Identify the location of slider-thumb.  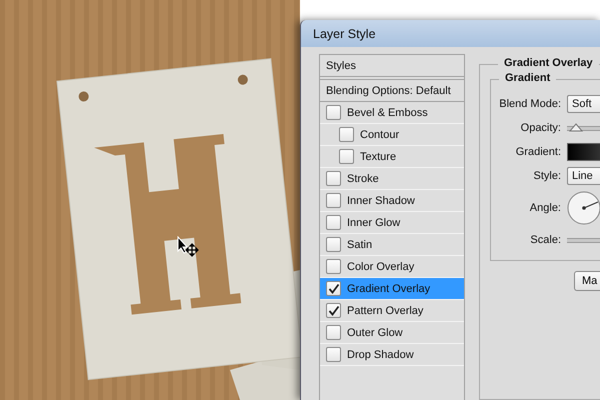
(575, 127).